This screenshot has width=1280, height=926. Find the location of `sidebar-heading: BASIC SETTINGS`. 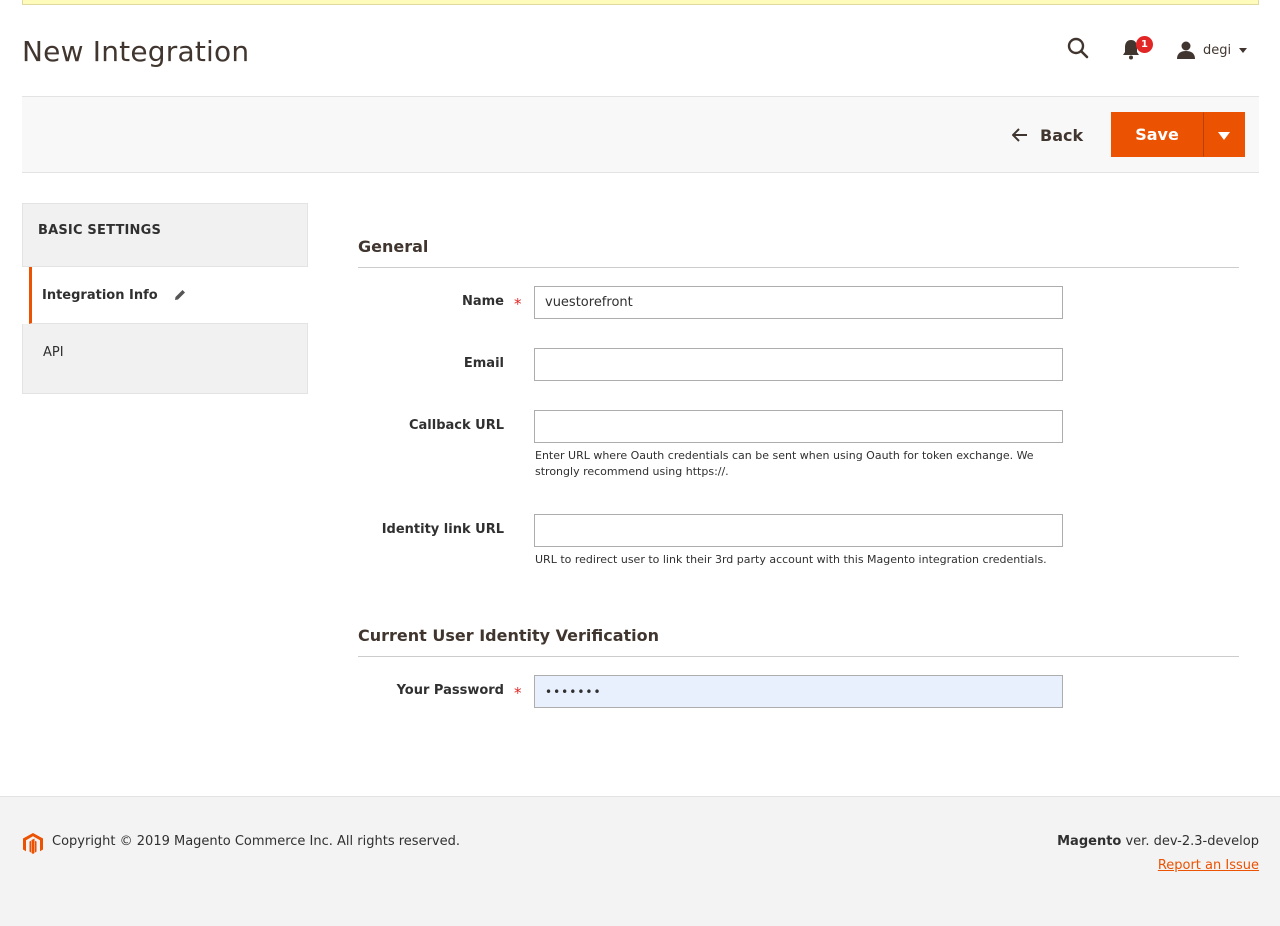

sidebar-heading: BASIC SETTINGS is located at coordinates (165, 235).